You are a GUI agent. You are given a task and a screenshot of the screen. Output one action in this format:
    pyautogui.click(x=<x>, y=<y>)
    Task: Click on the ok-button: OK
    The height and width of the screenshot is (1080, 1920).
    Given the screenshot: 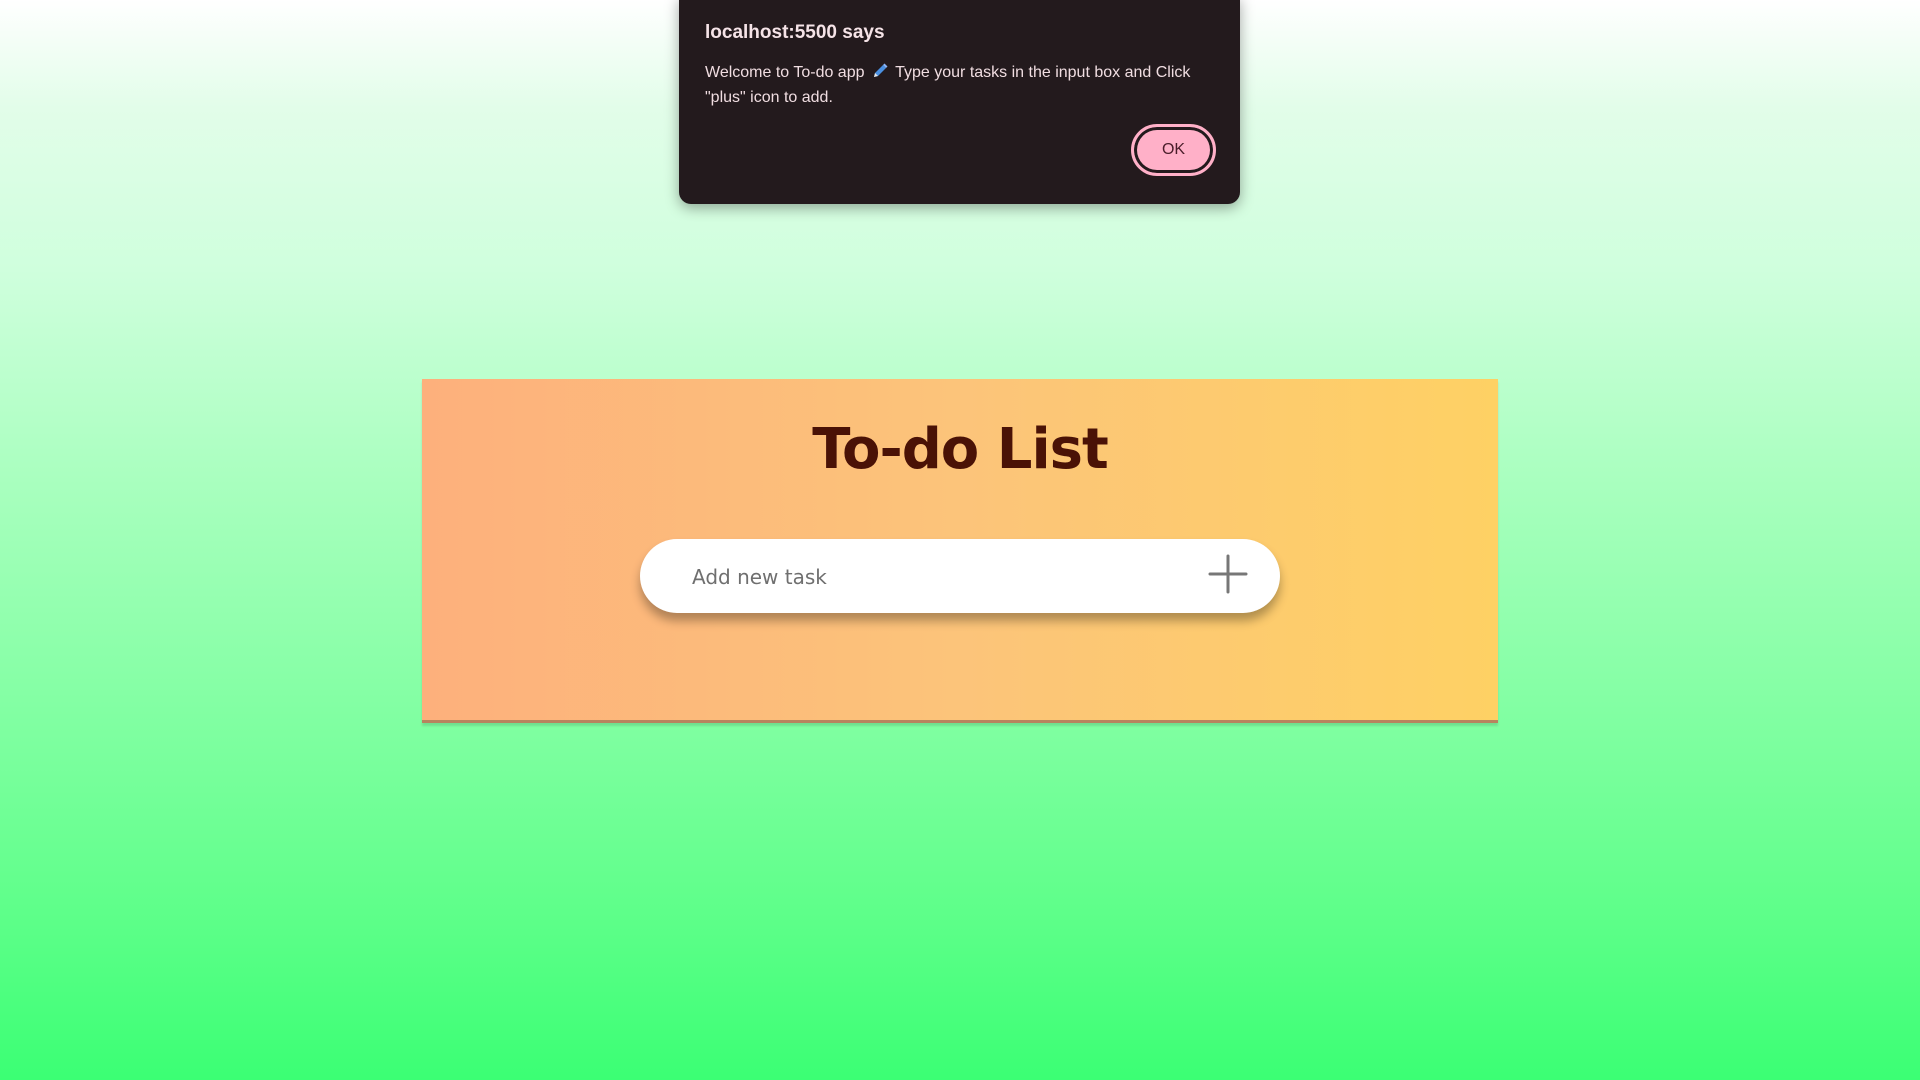 What is the action you would take?
    pyautogui.click(x=1173, y=150)
    